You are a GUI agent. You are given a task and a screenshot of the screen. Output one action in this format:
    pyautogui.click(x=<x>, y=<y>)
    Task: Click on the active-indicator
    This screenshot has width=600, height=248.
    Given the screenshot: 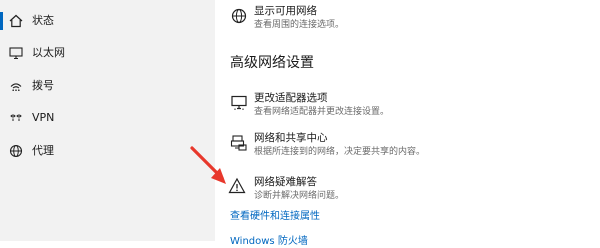 What is the action you would take?
    pyautogui.click(x=1, y=21)
    